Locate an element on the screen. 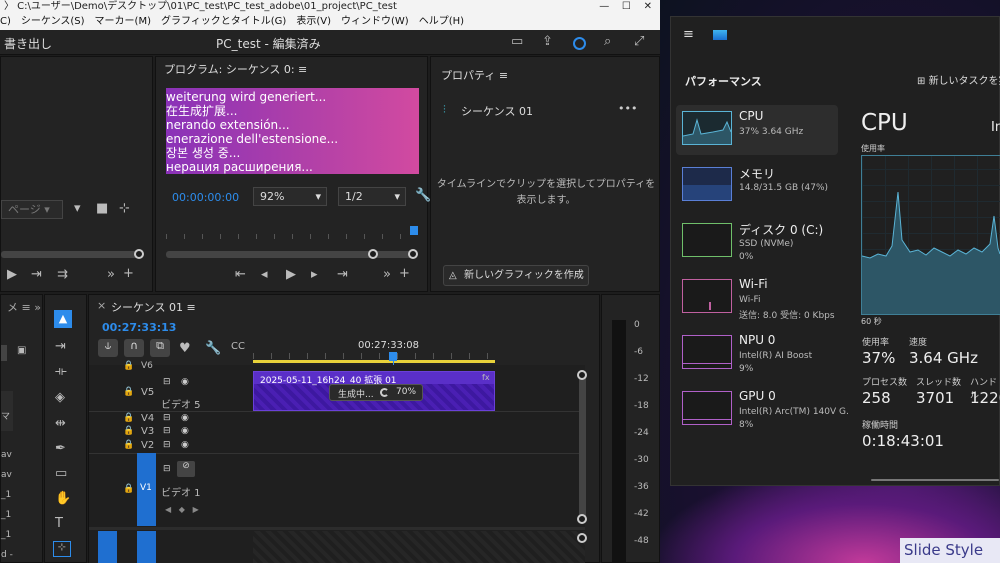 The height and width of the screenshot is (563, 1000). step-forward-icon: ⇥ is located at coordinates (36, 274).